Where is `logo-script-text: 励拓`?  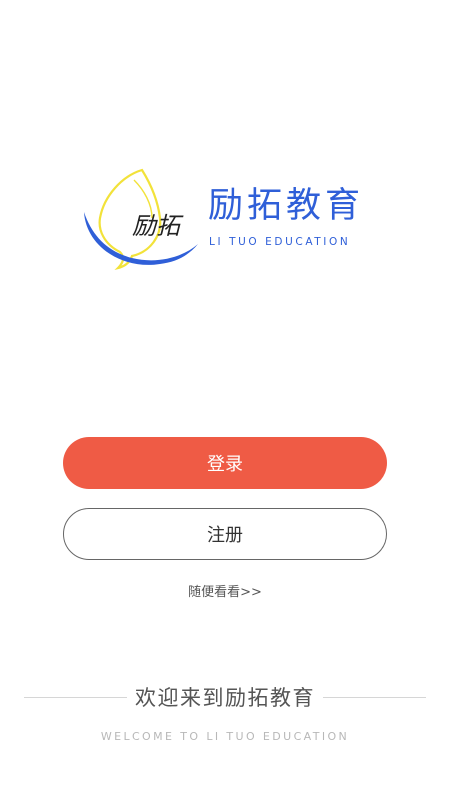 logo-script-text: 励拓 is located at coordinates (158, 226).